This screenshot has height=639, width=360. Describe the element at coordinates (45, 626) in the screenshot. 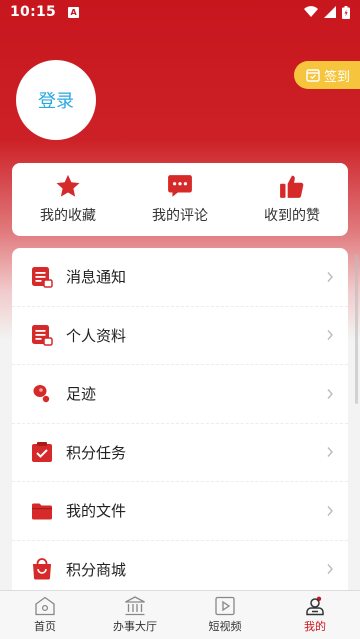

I see `nav-home-label: 首页` at that location.